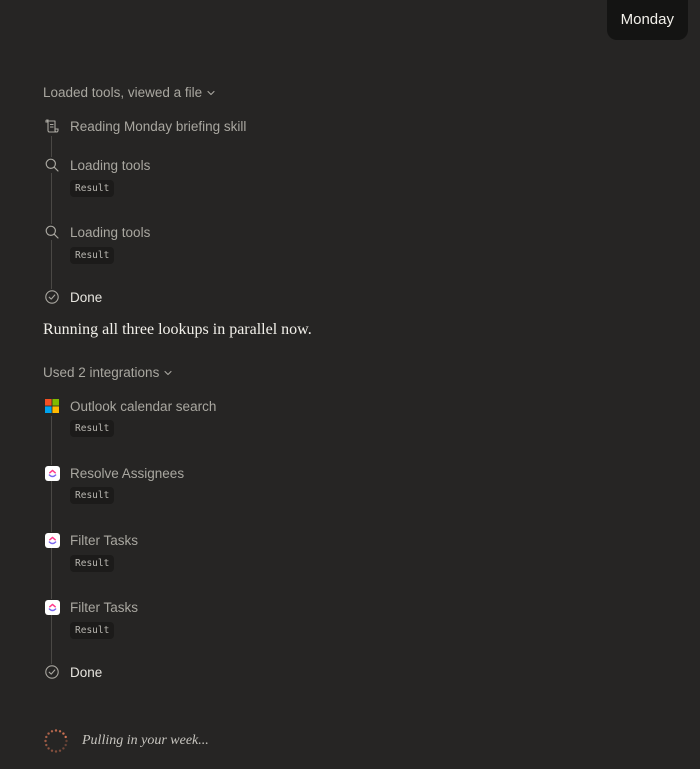  I want to click on user-message-bubble: Monday, so click(647, 20).